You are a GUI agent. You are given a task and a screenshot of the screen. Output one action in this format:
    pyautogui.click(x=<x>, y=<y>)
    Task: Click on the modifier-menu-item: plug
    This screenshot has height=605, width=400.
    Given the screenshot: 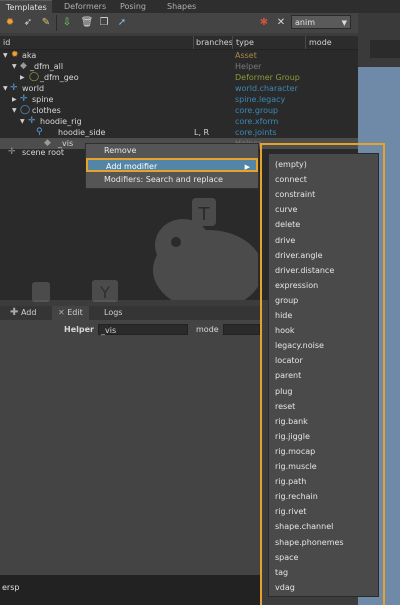 What is the action you would take?
    pyautogui.click(x=283, y=391)
    